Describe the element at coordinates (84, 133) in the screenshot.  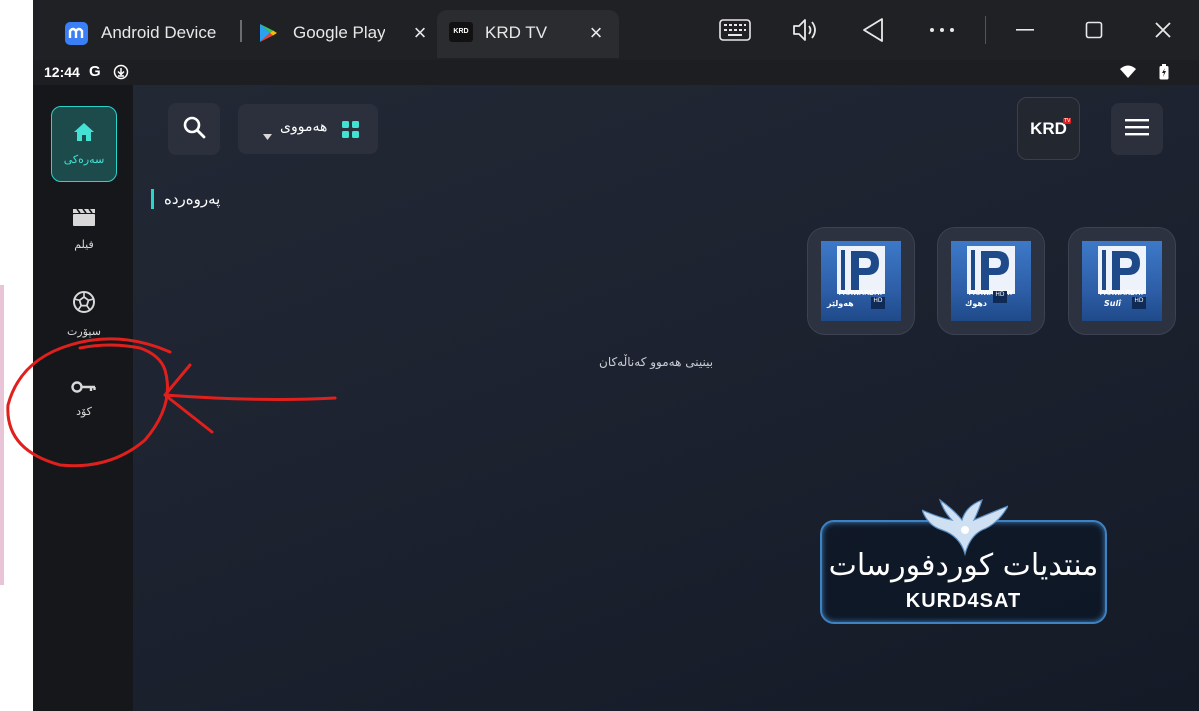
I see `home-icon` at that location.